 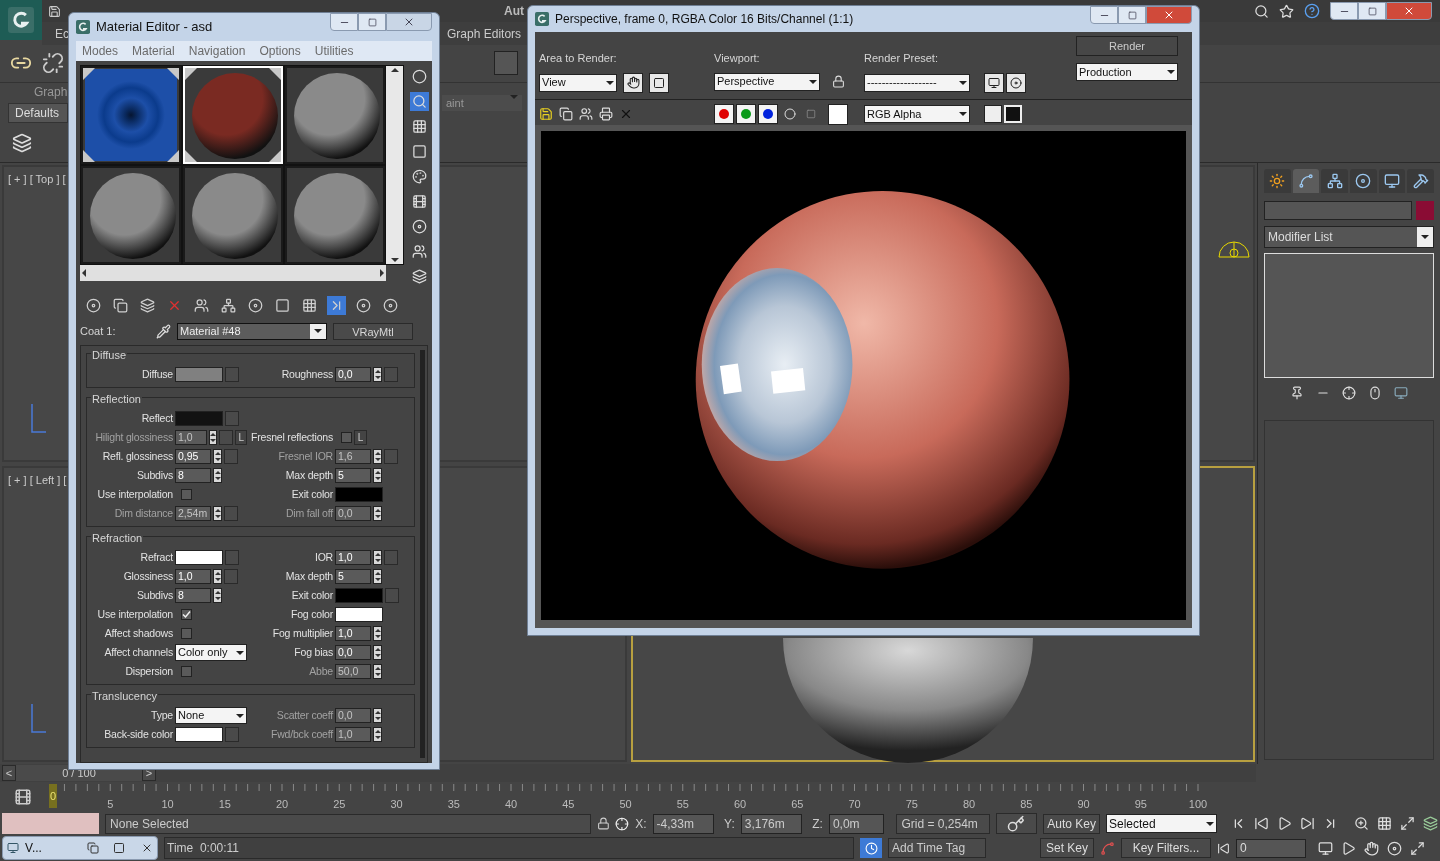 What do you see at coordinates (161, 715) in the screenshot?
I see `param-label: Type` at bounding box center [161, 715].